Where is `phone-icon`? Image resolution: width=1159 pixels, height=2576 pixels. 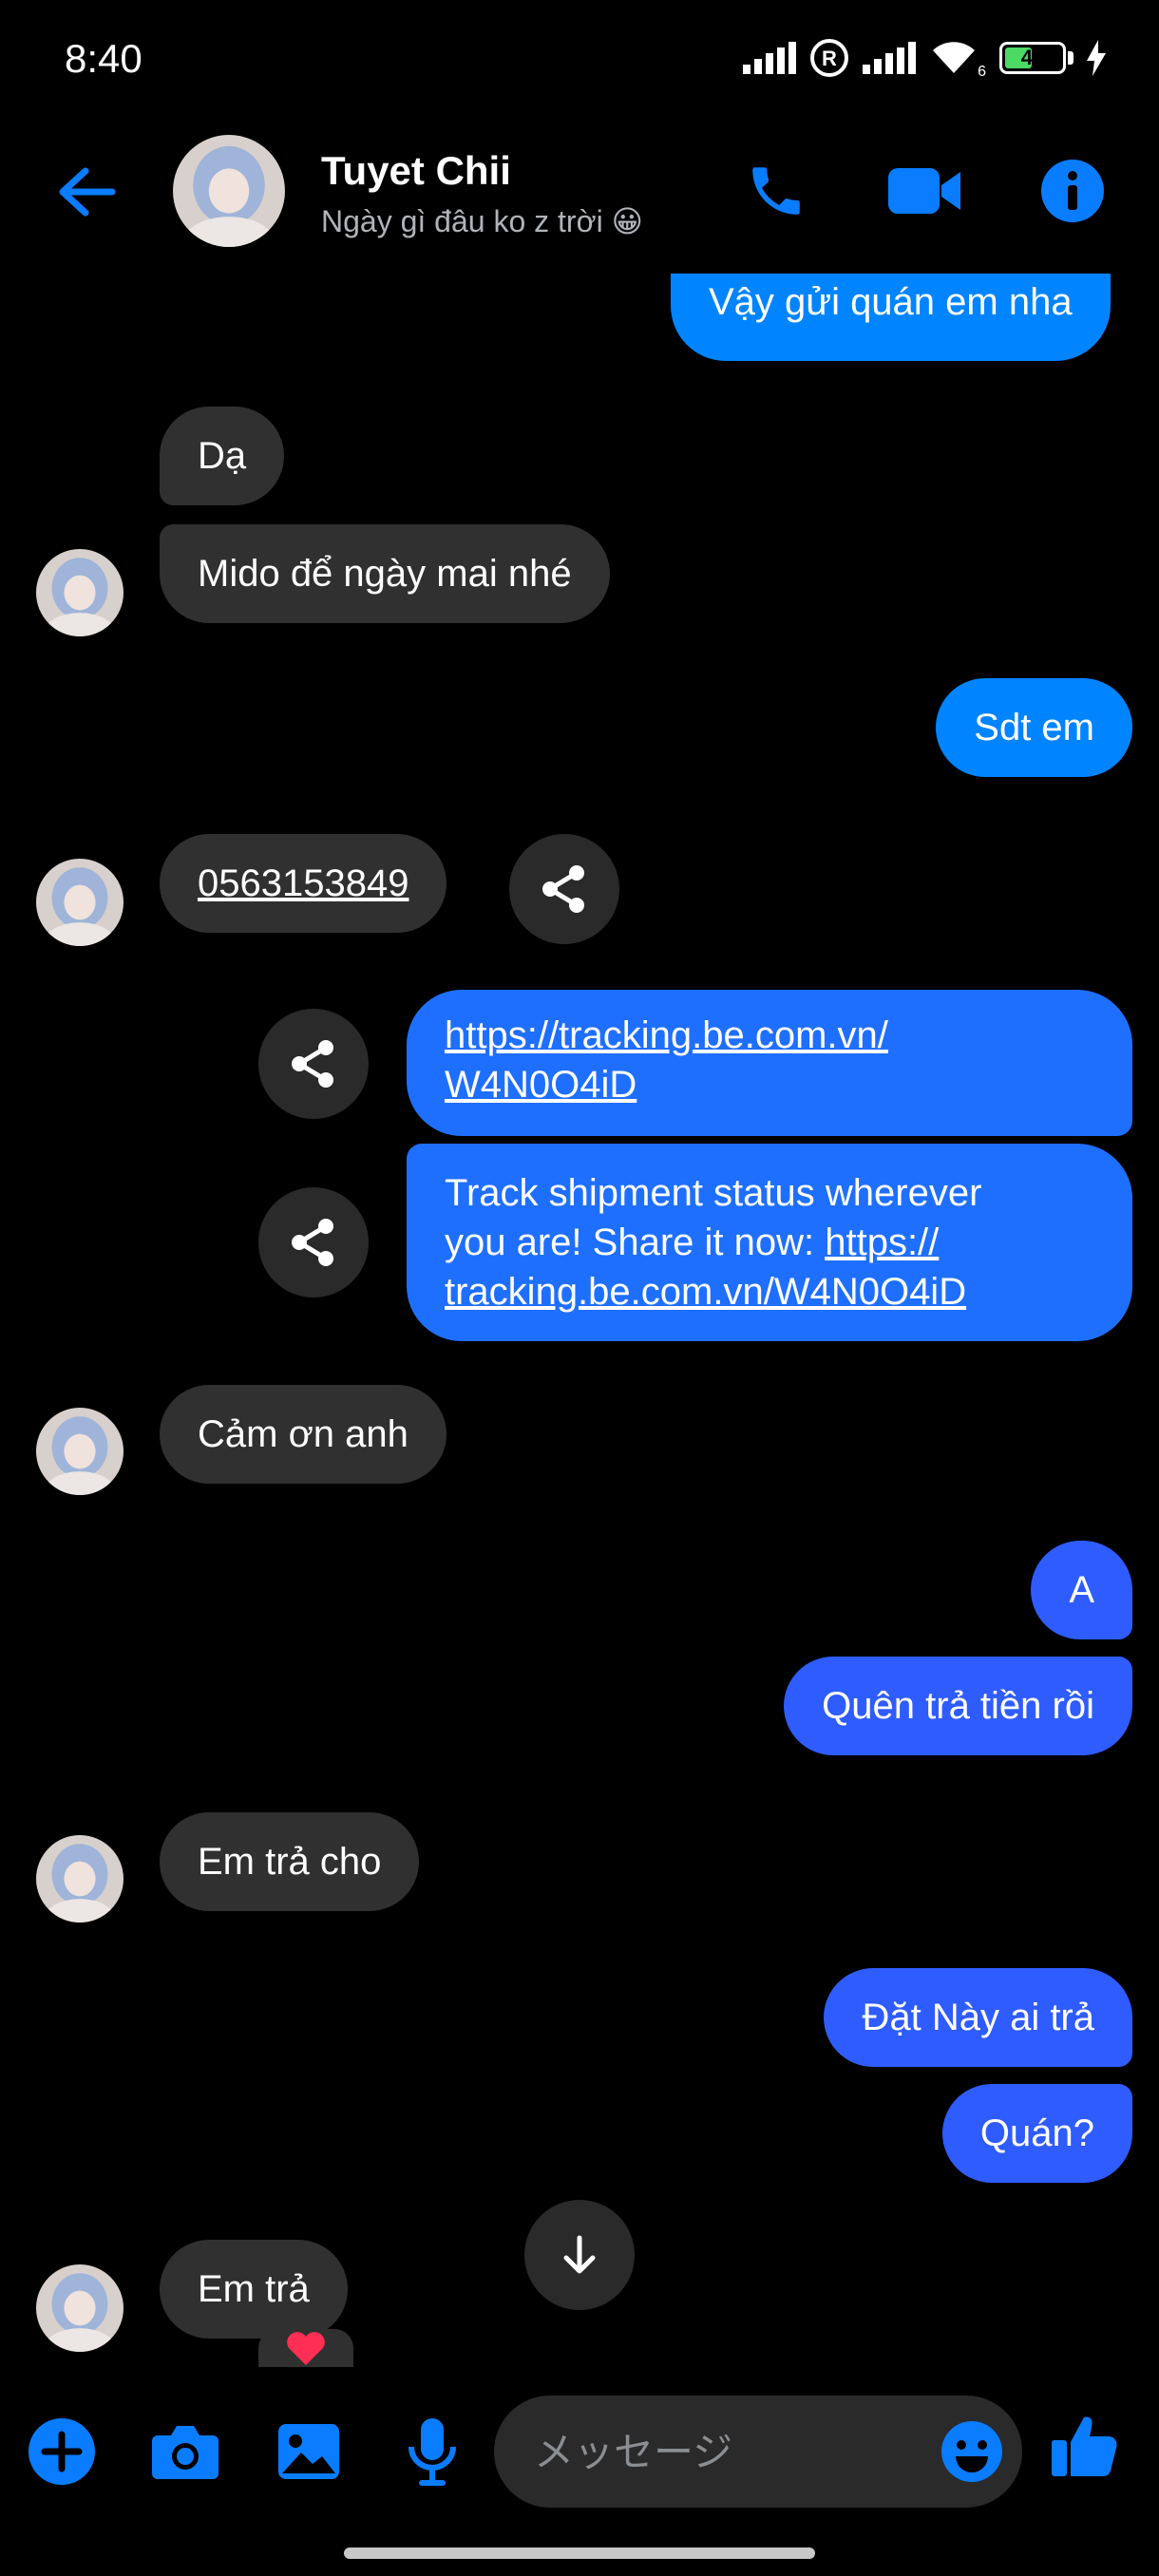 phone-icon is located at coordinates (776, 191).